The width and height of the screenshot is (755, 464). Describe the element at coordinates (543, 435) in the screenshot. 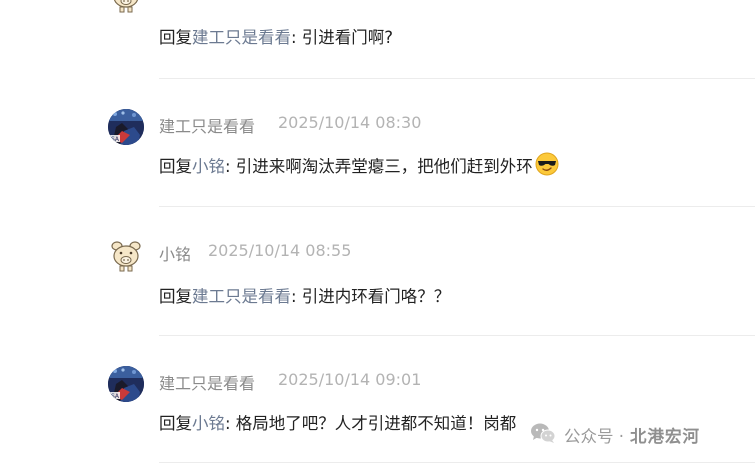

I see `wechat-icon` at that location.